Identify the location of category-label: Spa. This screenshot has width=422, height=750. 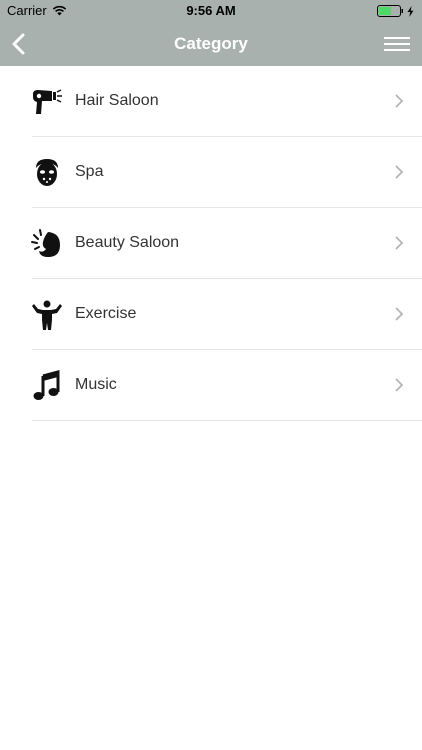
(89, 171).